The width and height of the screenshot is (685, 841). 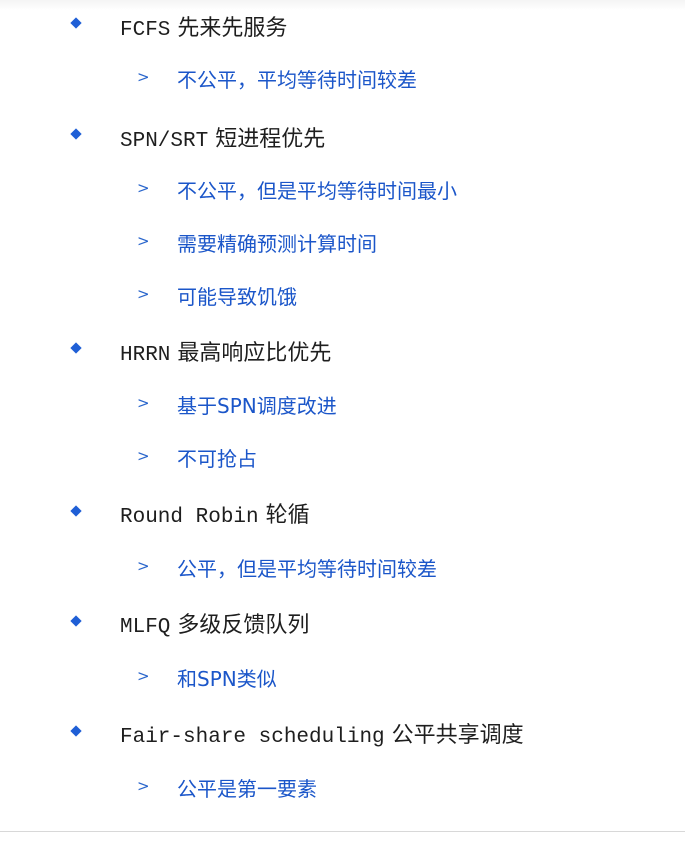 I want to click on subitem-text: 不可抢占, so click(x=217, y=459).